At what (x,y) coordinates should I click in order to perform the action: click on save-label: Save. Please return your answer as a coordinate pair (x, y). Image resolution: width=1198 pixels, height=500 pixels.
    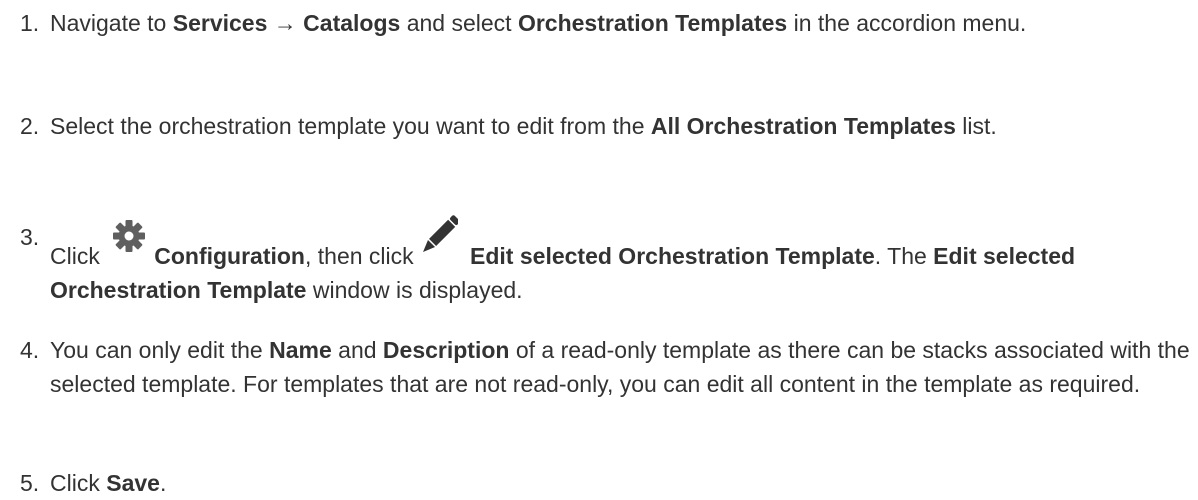
    Looking at the image, I should click on (133, 483).